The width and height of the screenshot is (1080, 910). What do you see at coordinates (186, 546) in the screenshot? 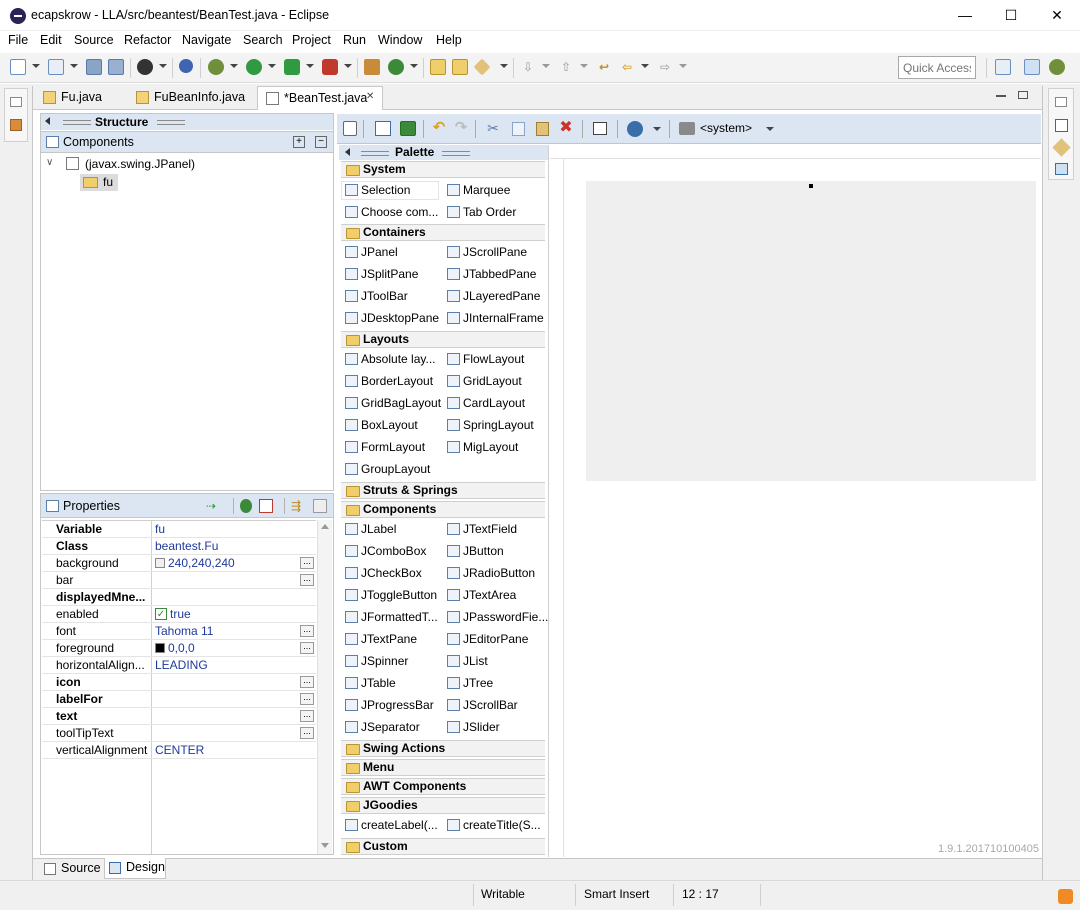
I see `property-value: beantest.Fu` at bounding box center [186, 546].